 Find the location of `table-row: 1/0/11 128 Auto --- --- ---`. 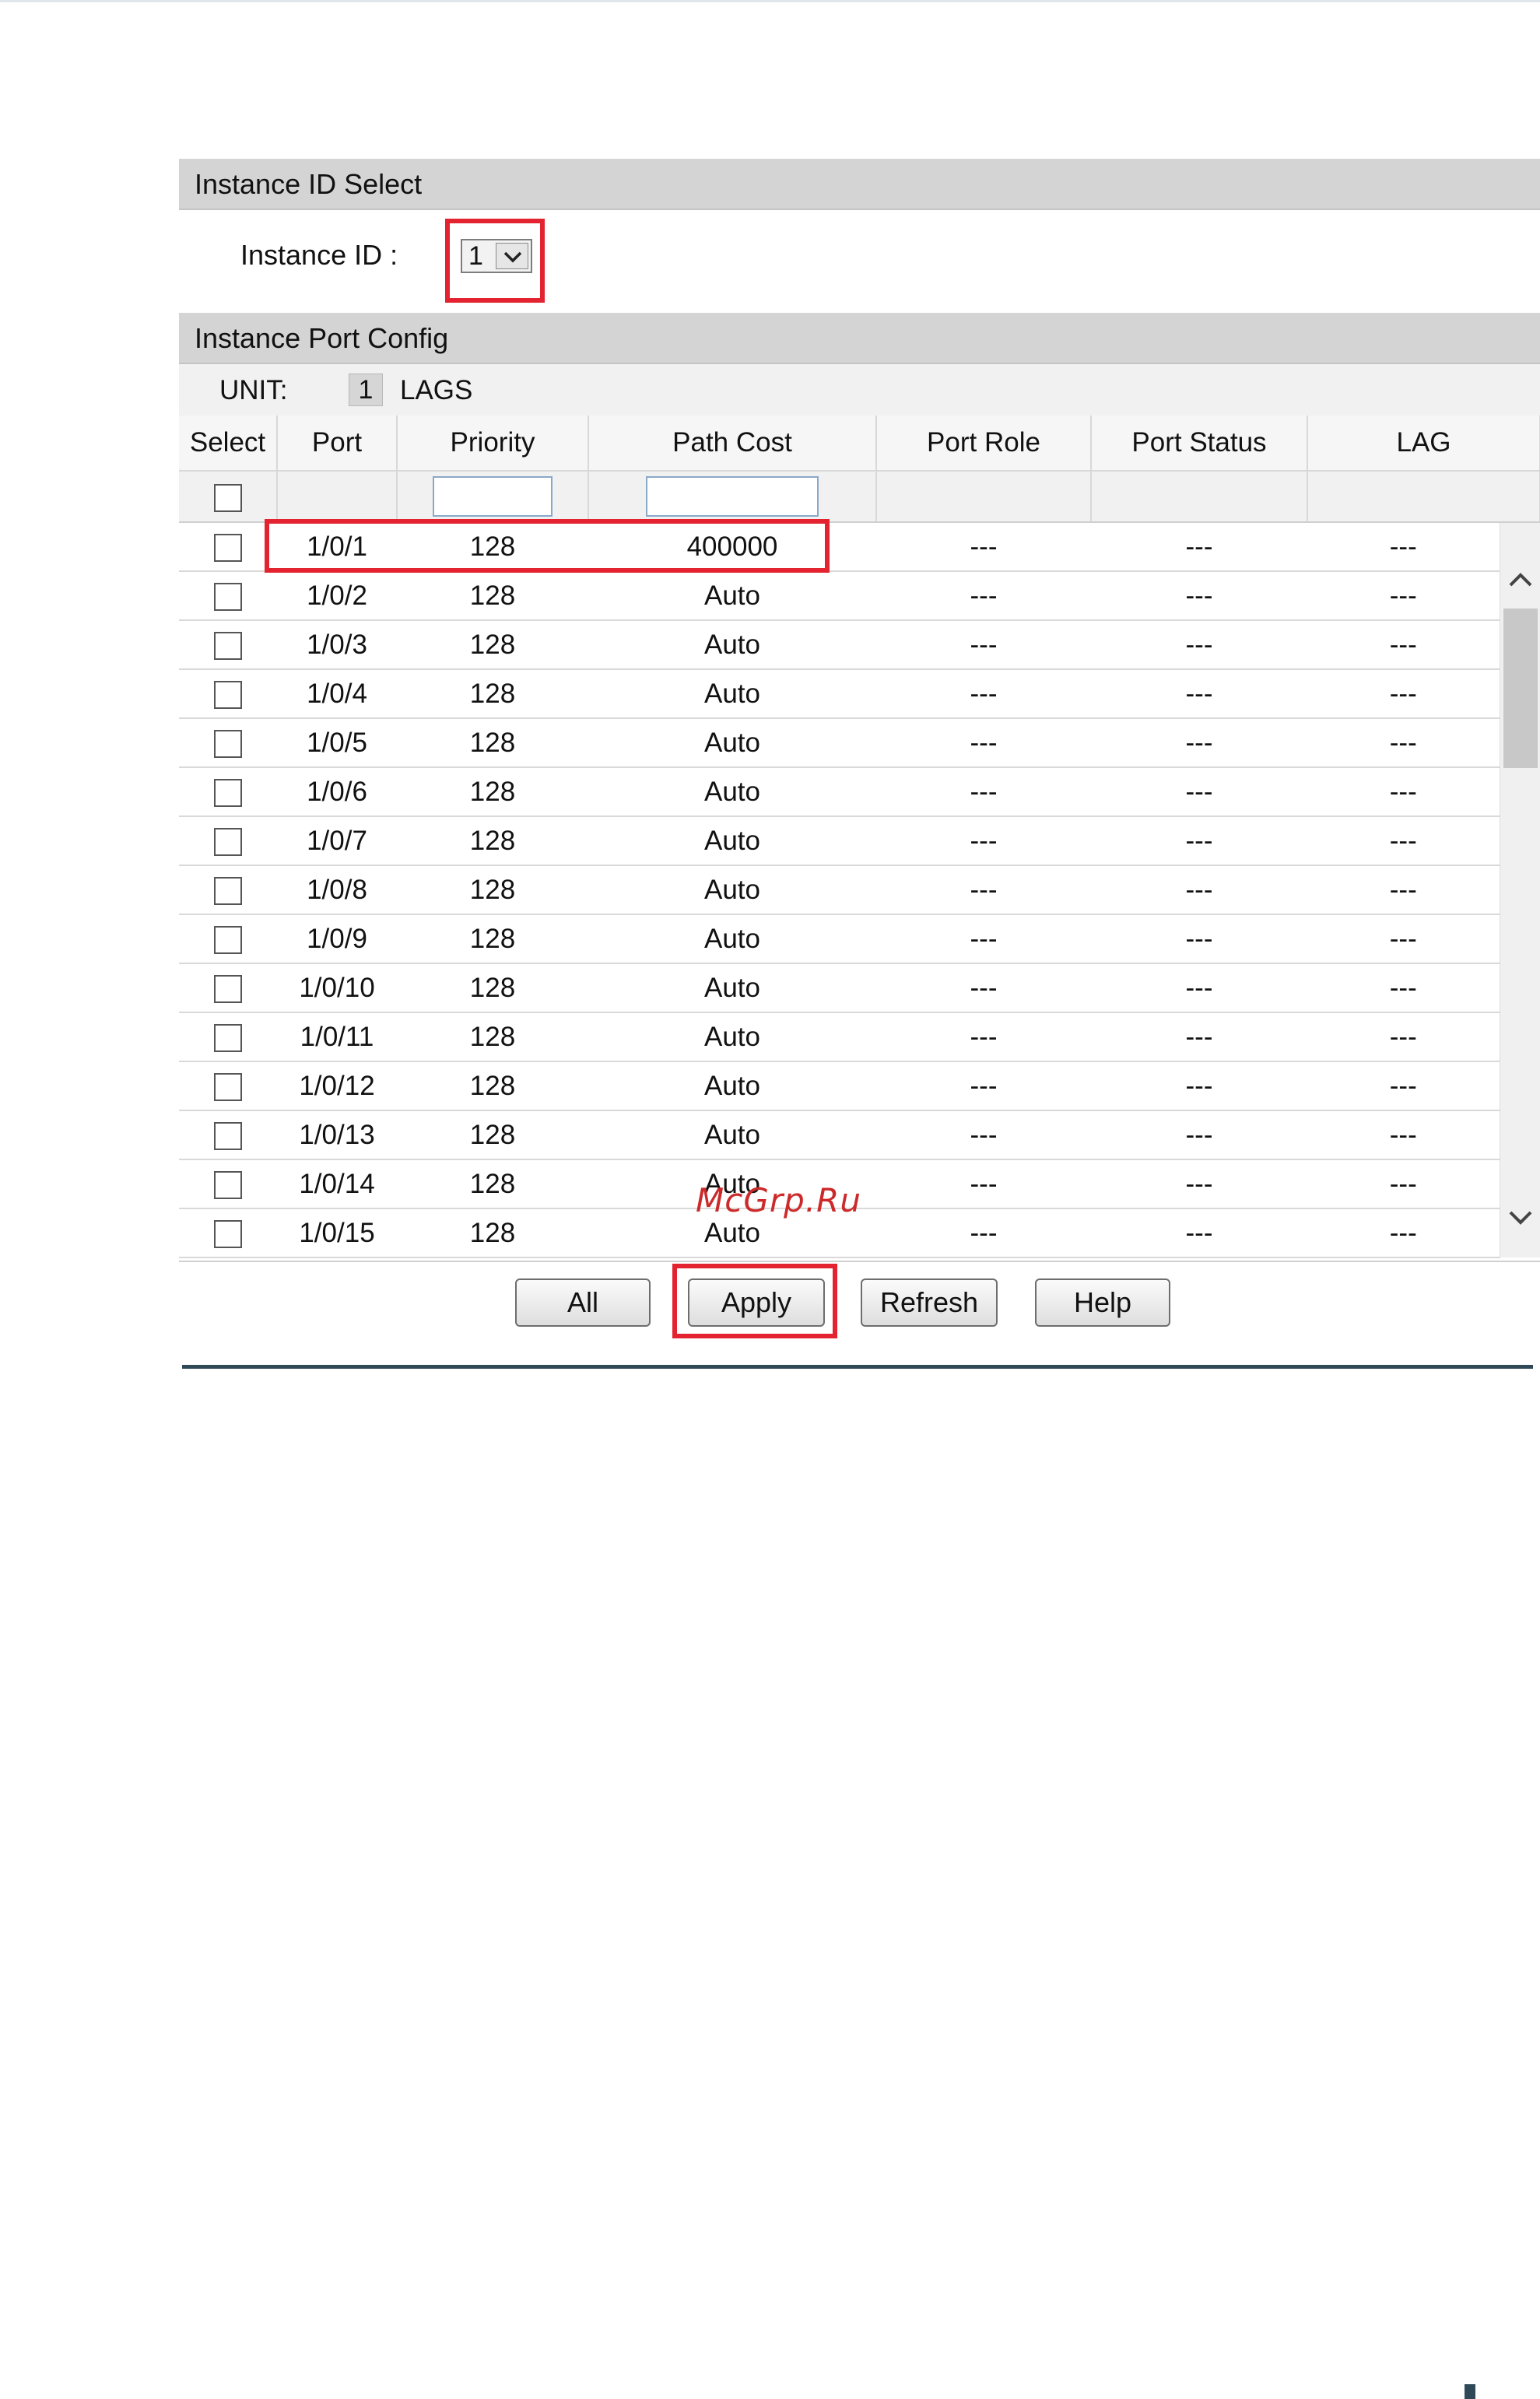

table-row: 1/0/11 128 Auto --- --- --- is located at coordinates (859, 1037).